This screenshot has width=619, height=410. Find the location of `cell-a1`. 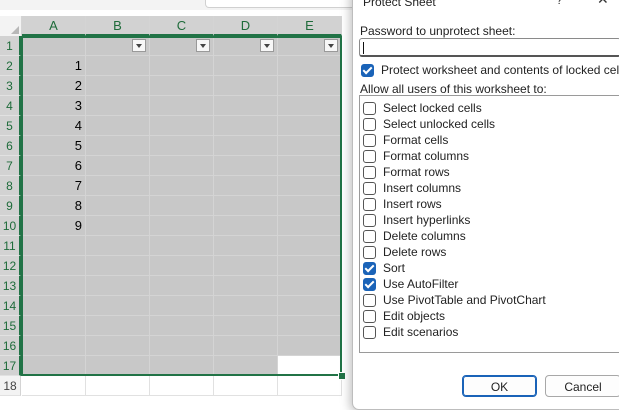

cell-a1 is located at coordinates (54, 46).